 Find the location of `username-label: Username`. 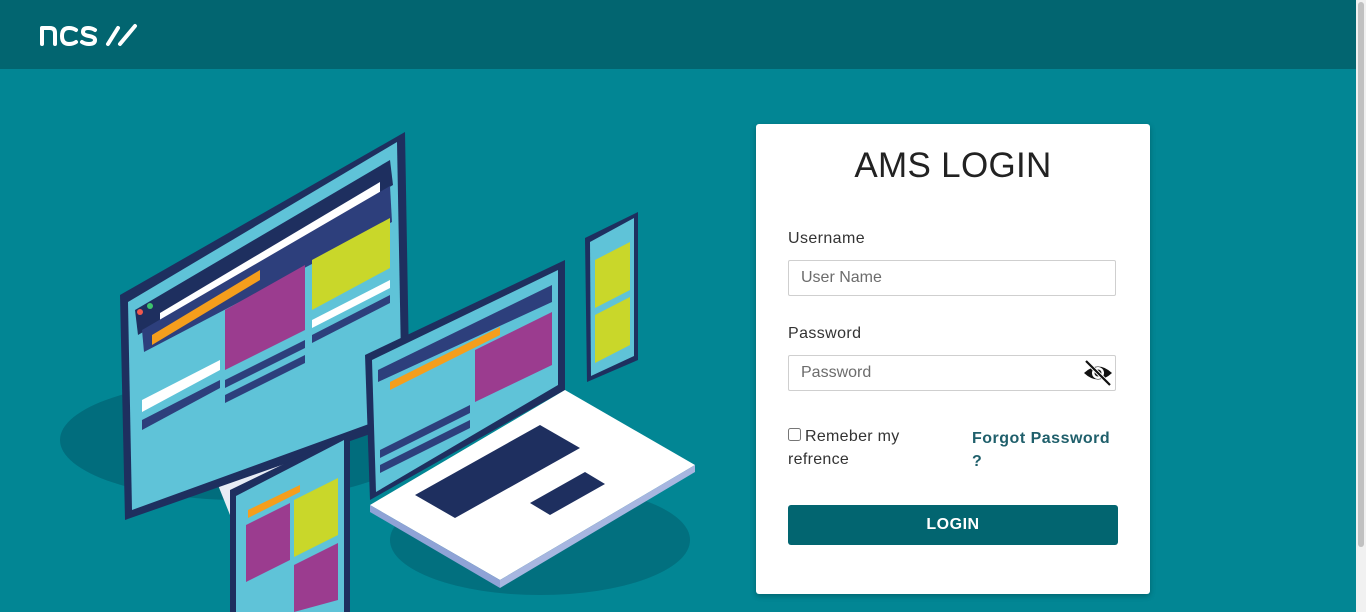

username-label: Username is located at coordinates (827, 238).